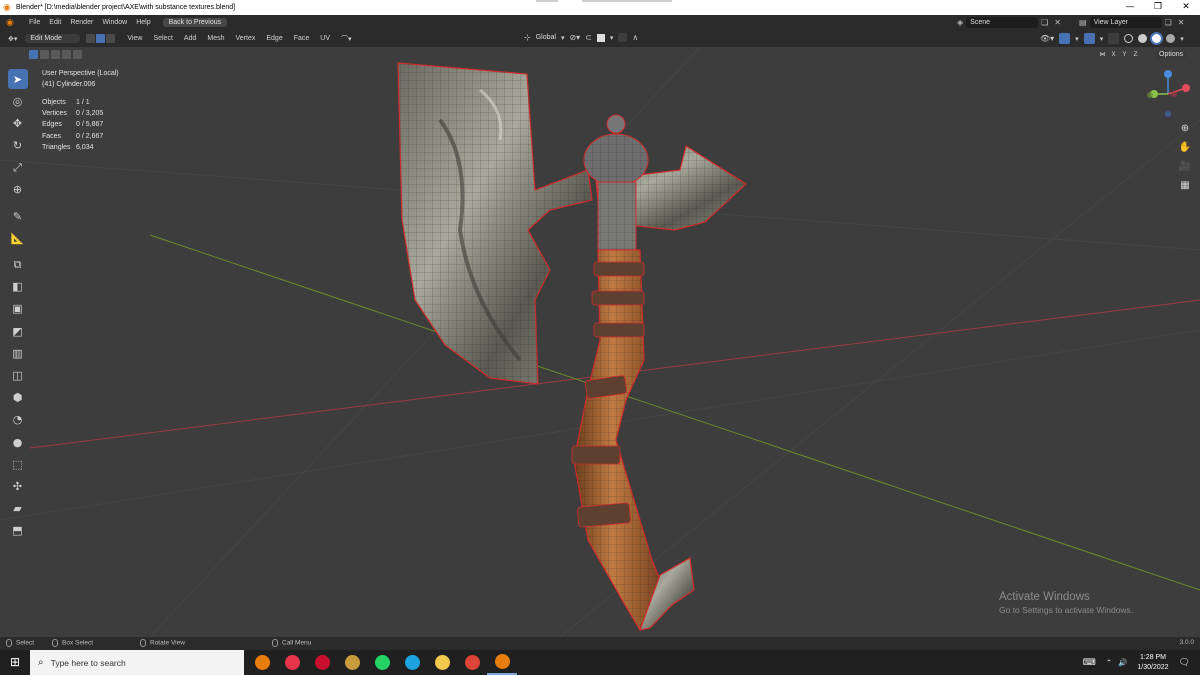  What do you see at coordinates (574, 37) in the screenshot?
I see `pivot-icon: ⊘▾` at bounding box center [574, 37].